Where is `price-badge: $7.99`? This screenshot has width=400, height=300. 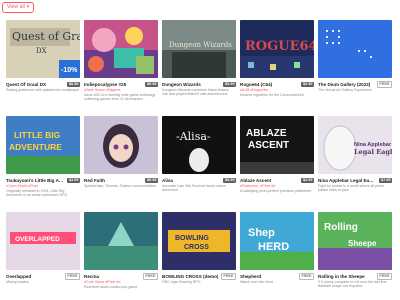 price-badge: $7.99 is located at coordinates (385, 180).